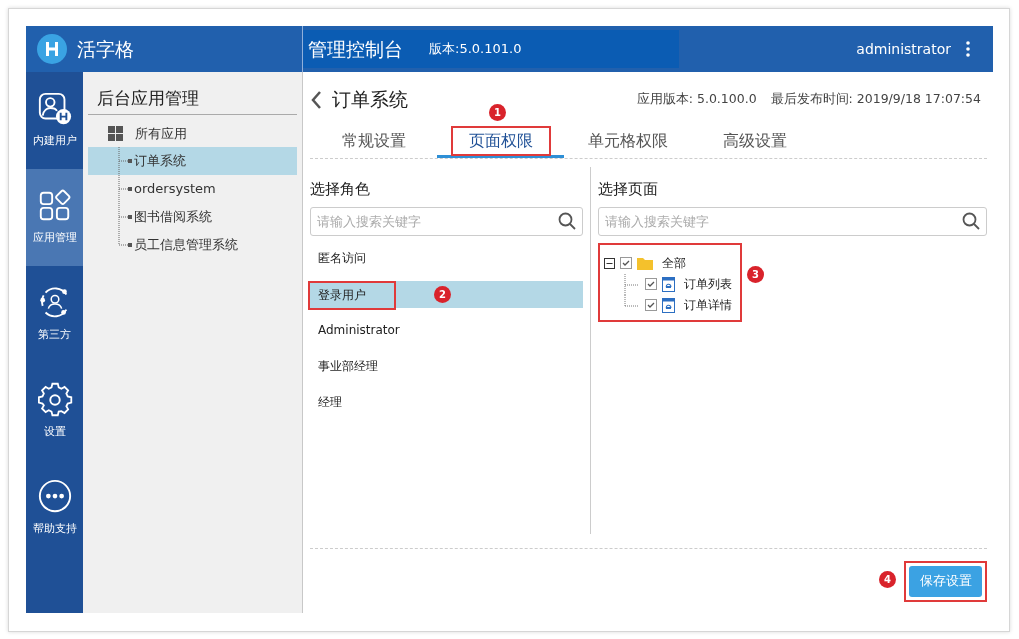 The height and width of the screenshot is (639, 1019). Describe the element at coordinates (192, 216) in the screenshot. I see `tree-item: 图书借阅系统` at that location.